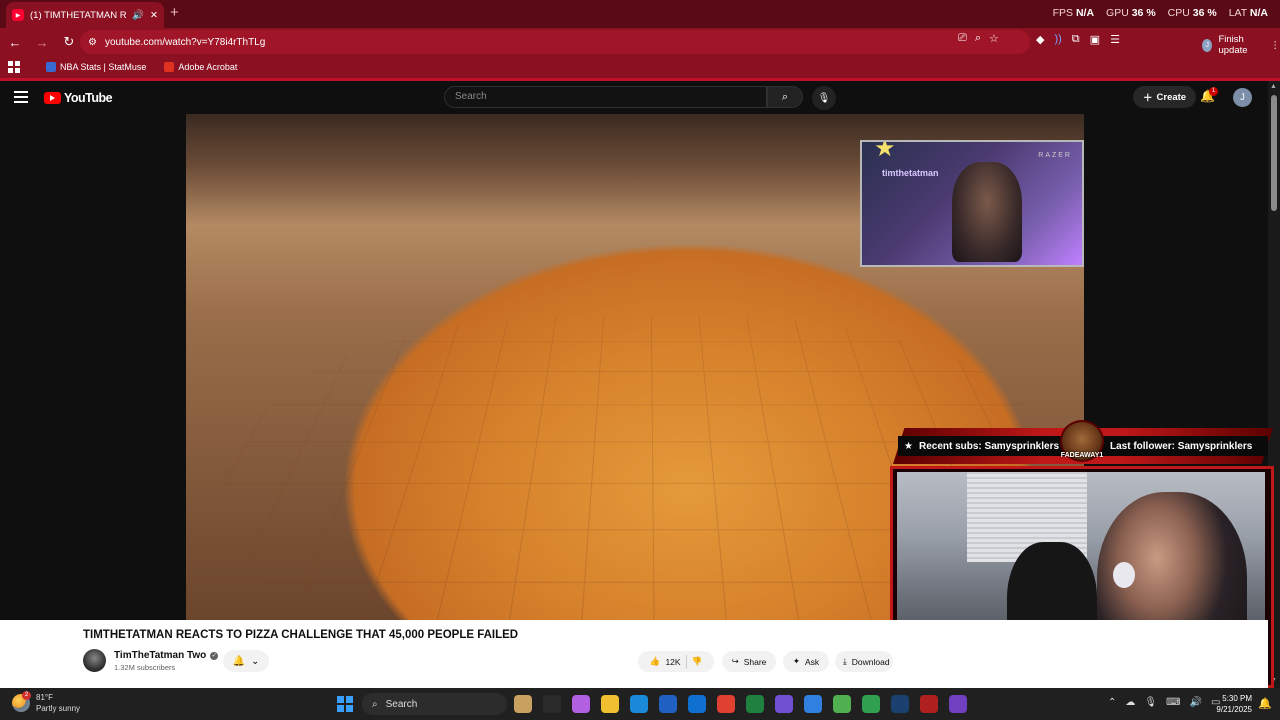 This screenshot has width=1280, height=720. What do you see at coordinates (1115, 39) in the screenshot?
I see `reading-list-icon: ☰` at bounding box center [1115, 39].